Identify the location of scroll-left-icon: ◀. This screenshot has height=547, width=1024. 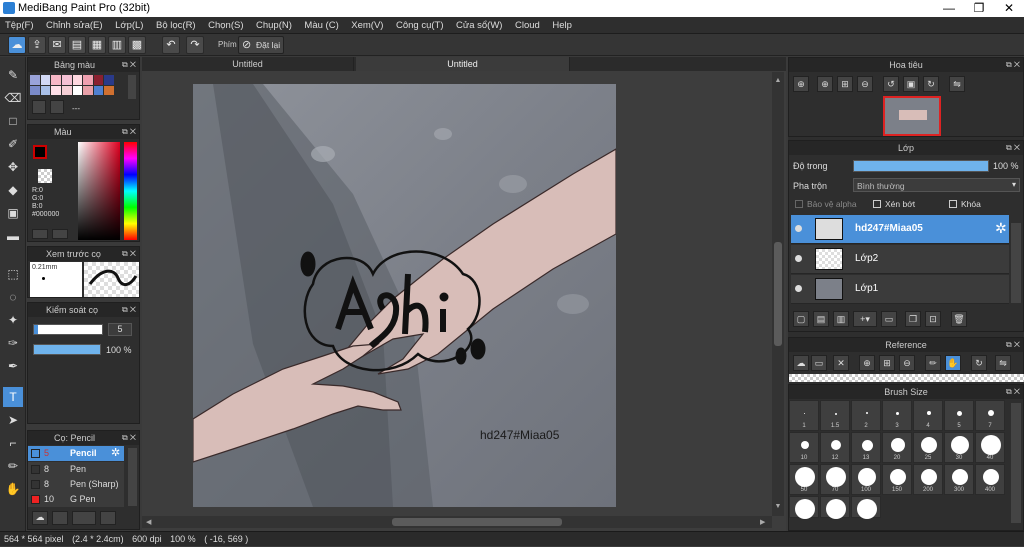
(148, 522).